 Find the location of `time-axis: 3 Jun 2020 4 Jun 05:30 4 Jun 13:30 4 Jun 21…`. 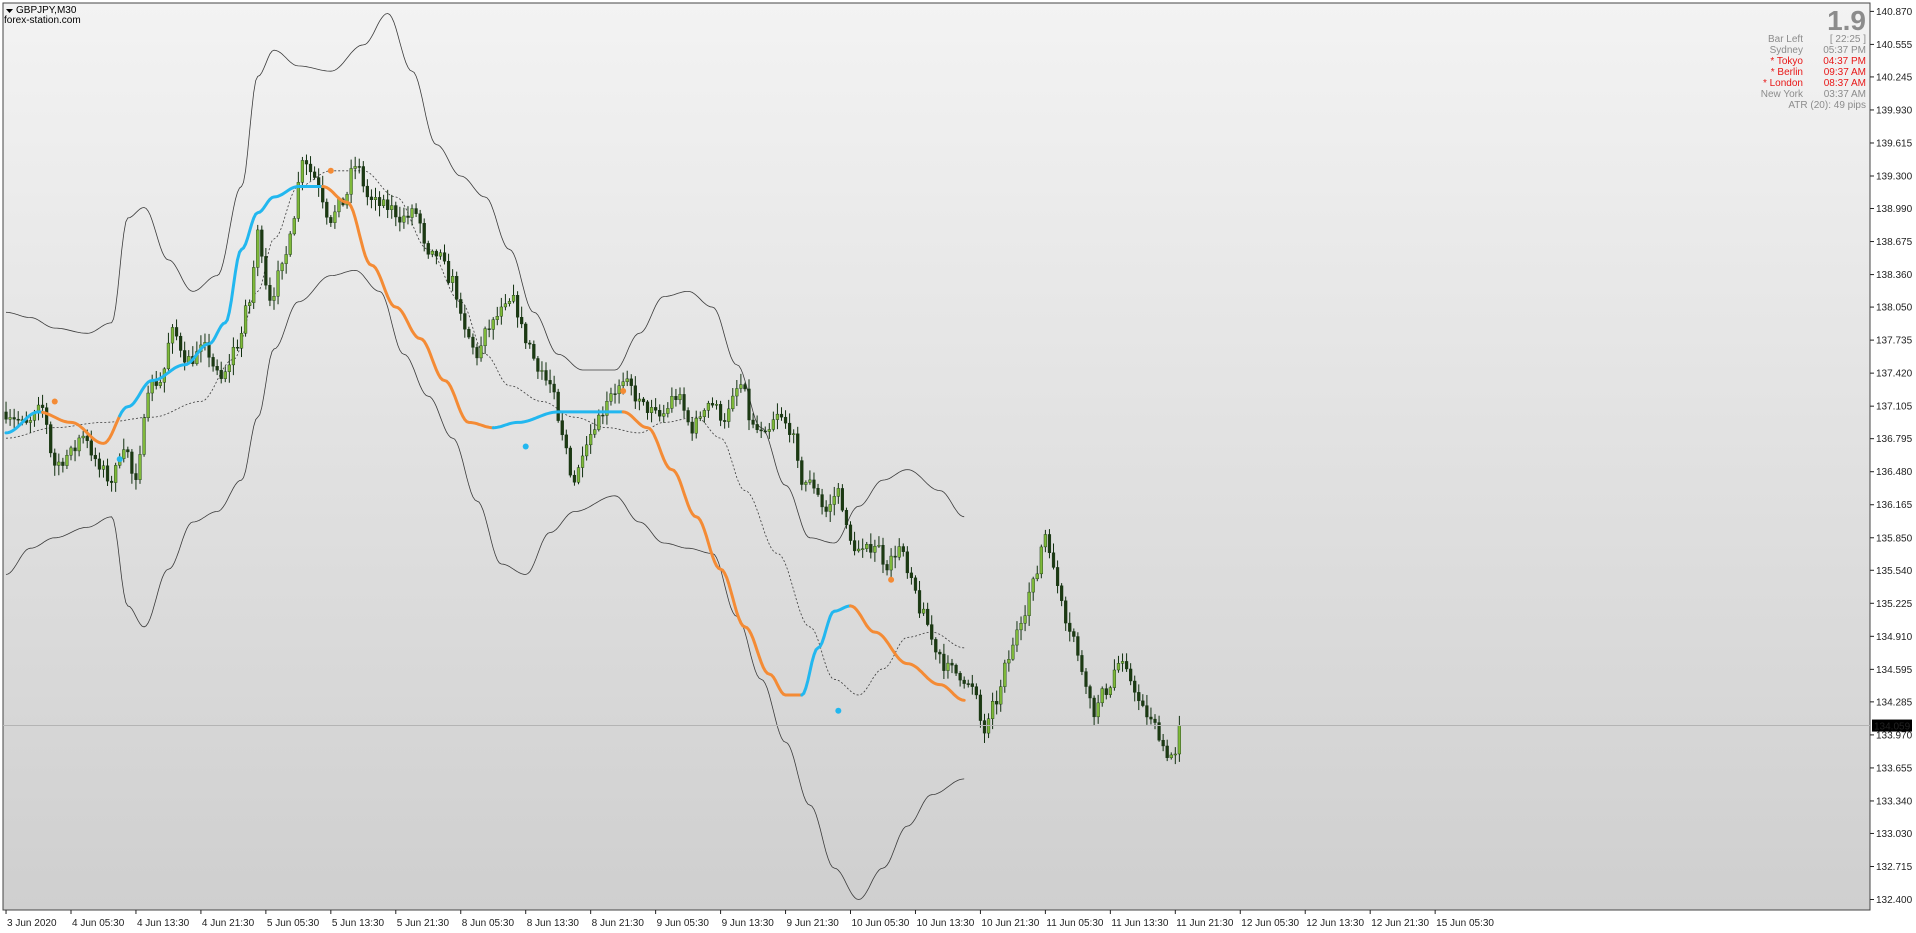

time-axis: 3 Jun 2020 4 Jun 05:30 4 Jun 13:30 4 Jun 21… is located at coordinates (749, 919).